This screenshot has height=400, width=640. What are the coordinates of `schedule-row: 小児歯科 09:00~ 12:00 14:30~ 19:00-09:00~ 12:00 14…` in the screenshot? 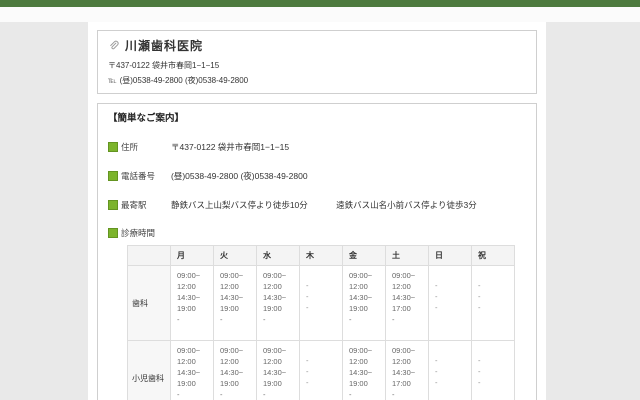 It's located at (321, 370).